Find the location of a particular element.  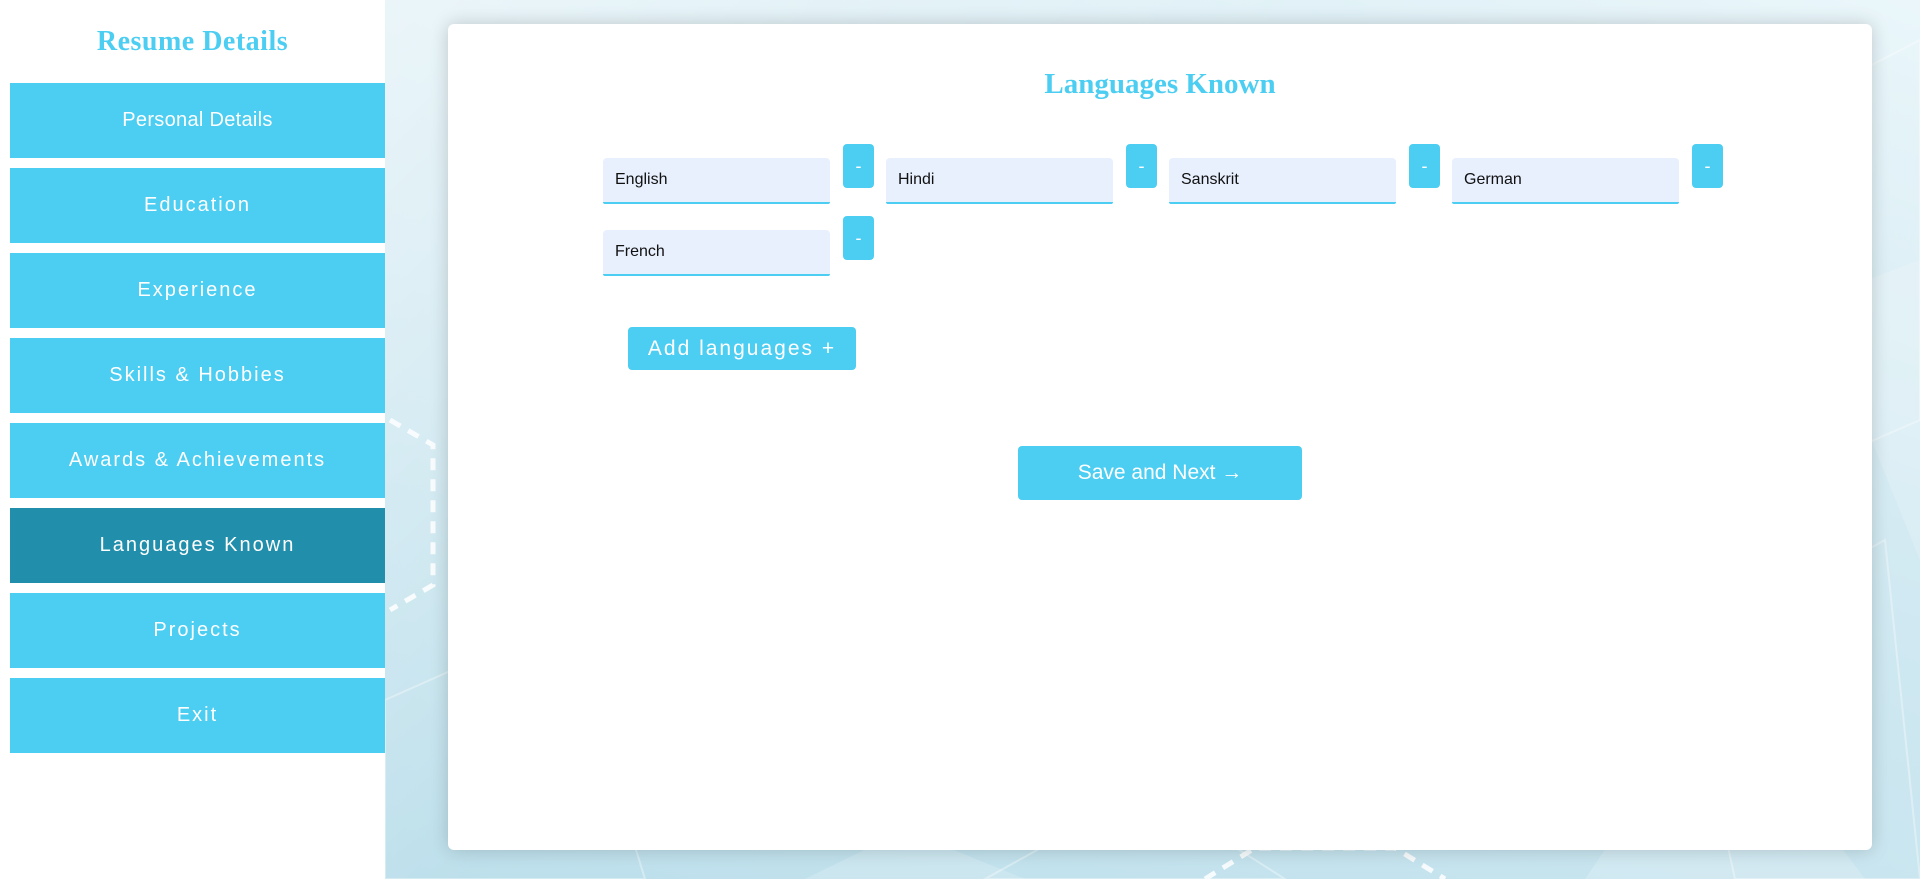

sidebar-item-personal-details: Personal Details is located at coordinates (197, 120).